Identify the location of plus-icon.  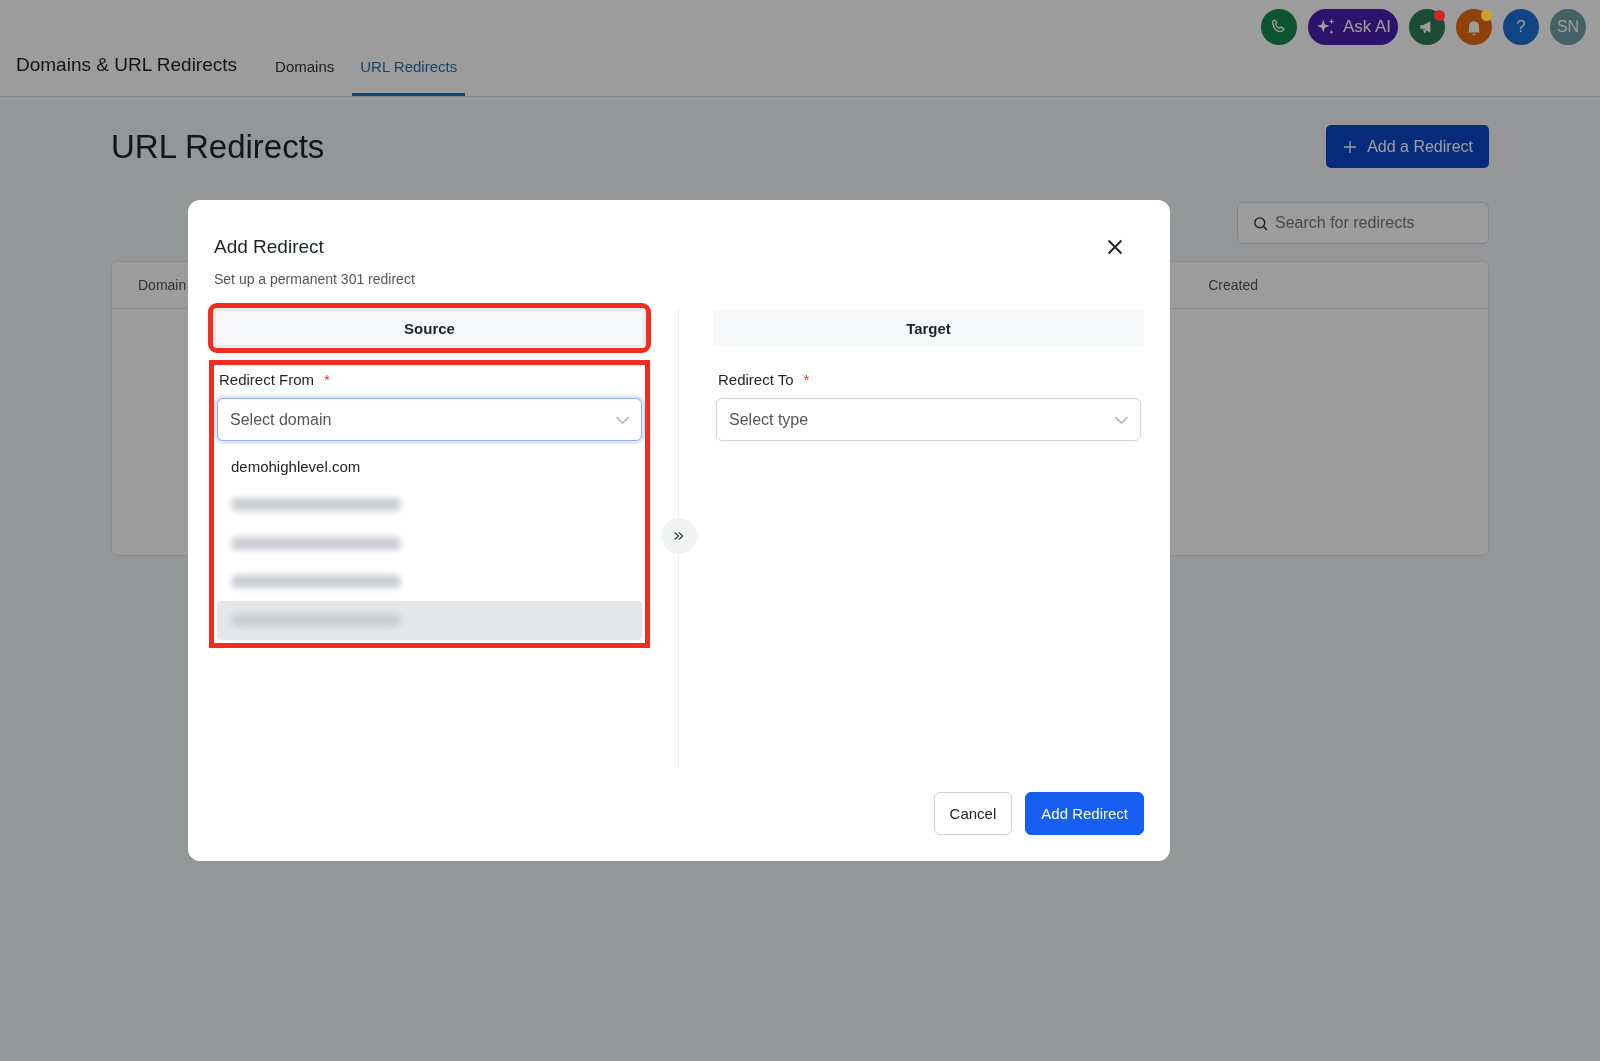
(1350, 146).